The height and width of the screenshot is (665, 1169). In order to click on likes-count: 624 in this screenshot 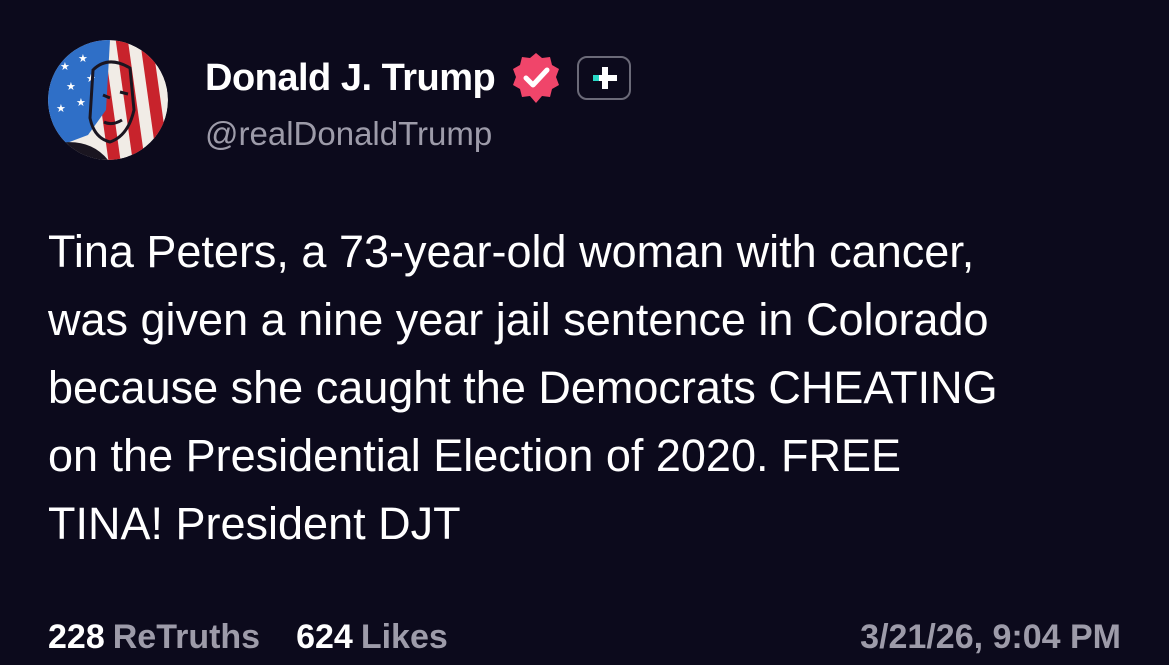, I will do `click(324, 637)`.